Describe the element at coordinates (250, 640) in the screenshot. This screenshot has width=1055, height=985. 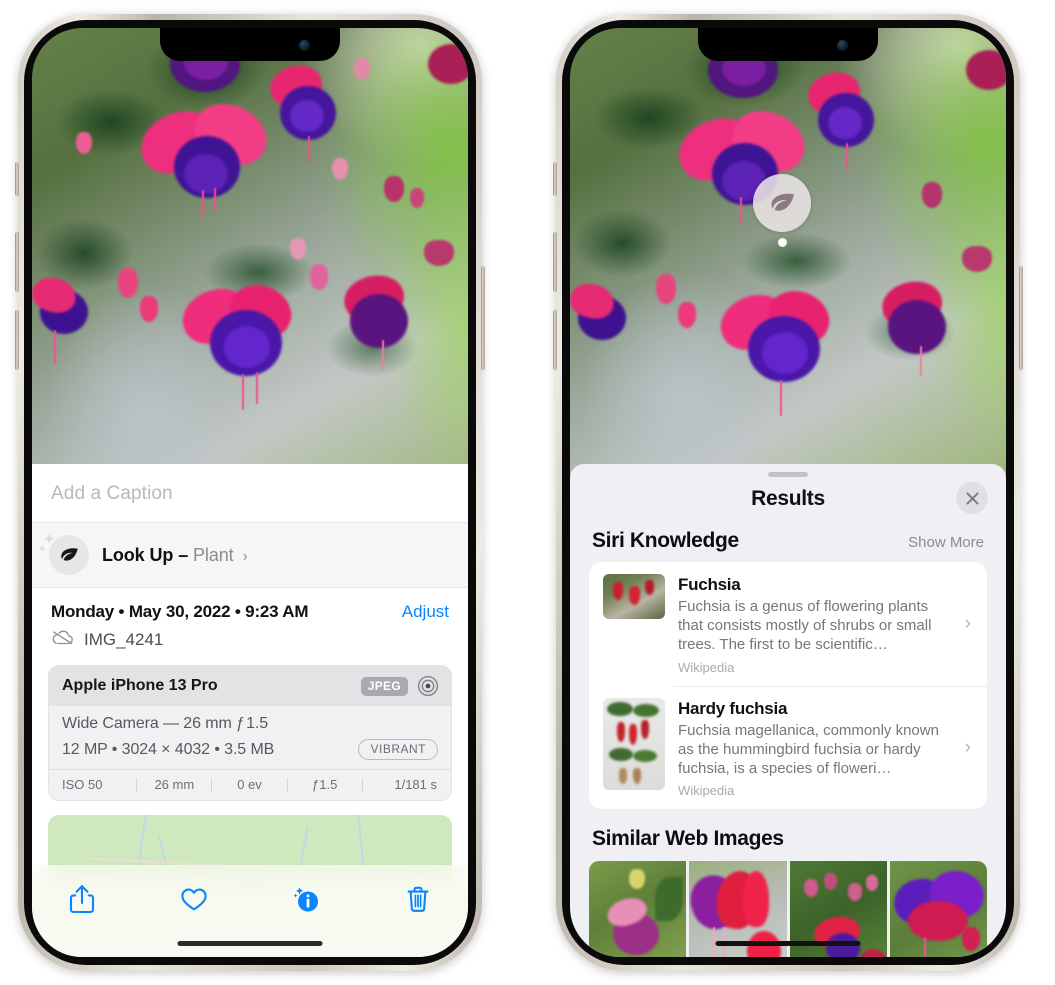
I see `metadata-file-row: IMG_4241` at that location.